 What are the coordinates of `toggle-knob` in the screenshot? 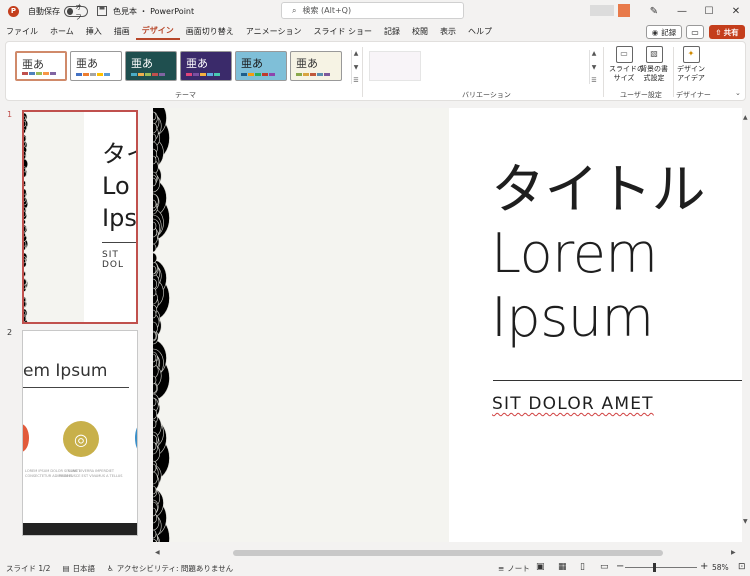 It's located at (70, 11).